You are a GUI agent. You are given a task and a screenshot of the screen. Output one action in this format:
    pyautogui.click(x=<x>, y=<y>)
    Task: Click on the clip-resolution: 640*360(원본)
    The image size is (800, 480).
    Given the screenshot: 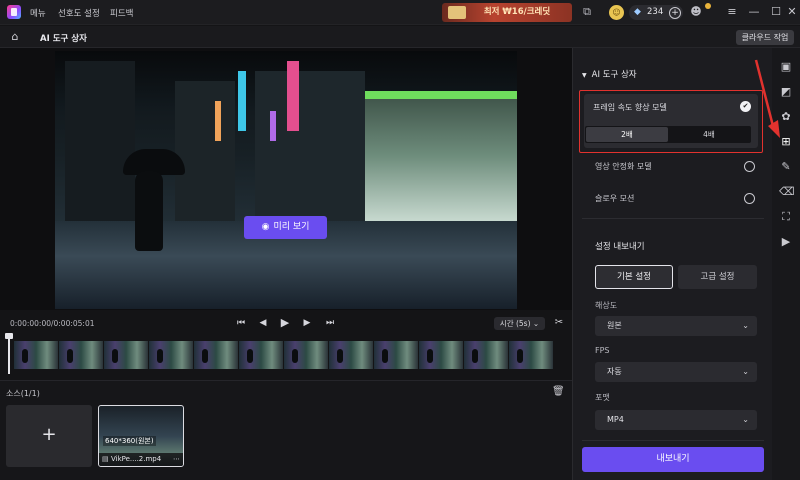 What is the action you would take?
    pyautogui.click(x=129, y=441)
    